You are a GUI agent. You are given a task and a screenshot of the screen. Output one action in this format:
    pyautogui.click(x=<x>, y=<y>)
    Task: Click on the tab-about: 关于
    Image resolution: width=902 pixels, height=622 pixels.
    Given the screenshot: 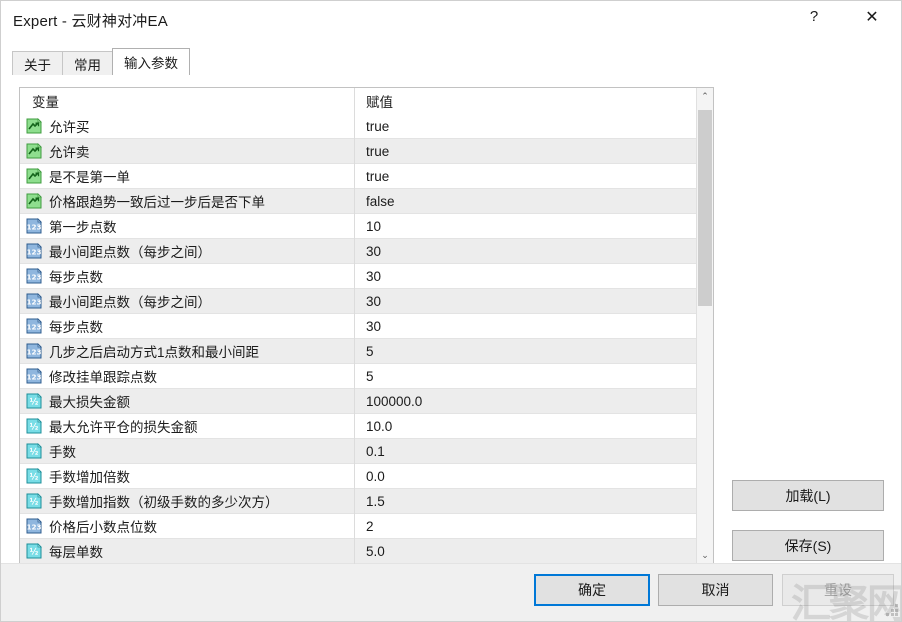 What is the action you would take?
    pyautogui.click(x=37, y=63)
    